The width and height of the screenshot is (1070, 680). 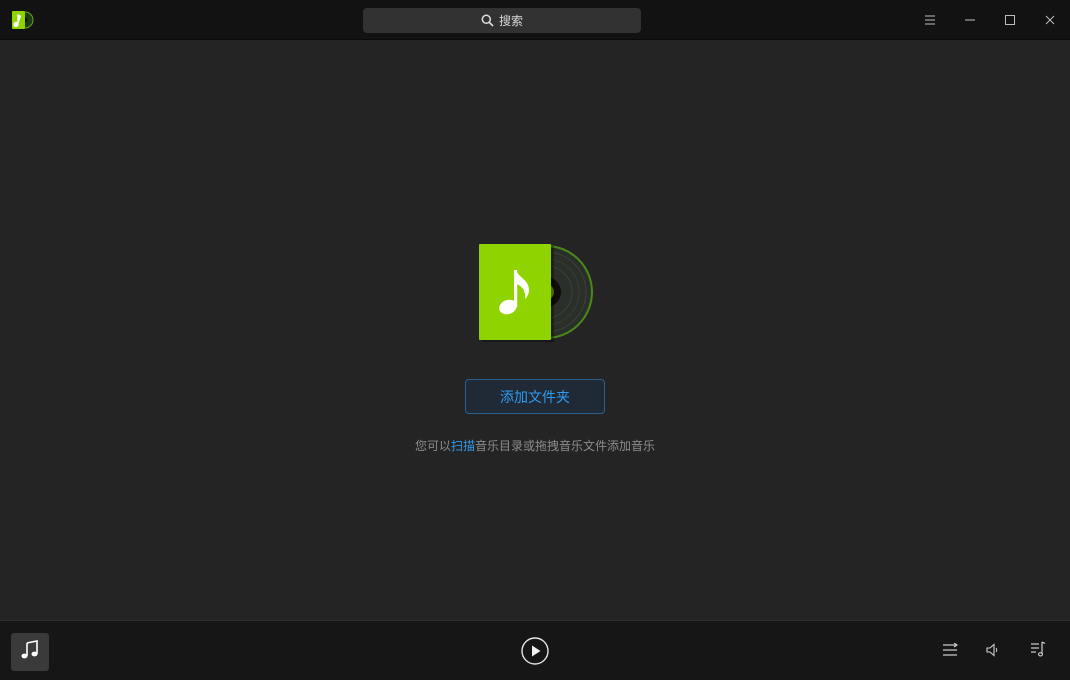 I want to click on close-icon, so click(x=1050, y=20).